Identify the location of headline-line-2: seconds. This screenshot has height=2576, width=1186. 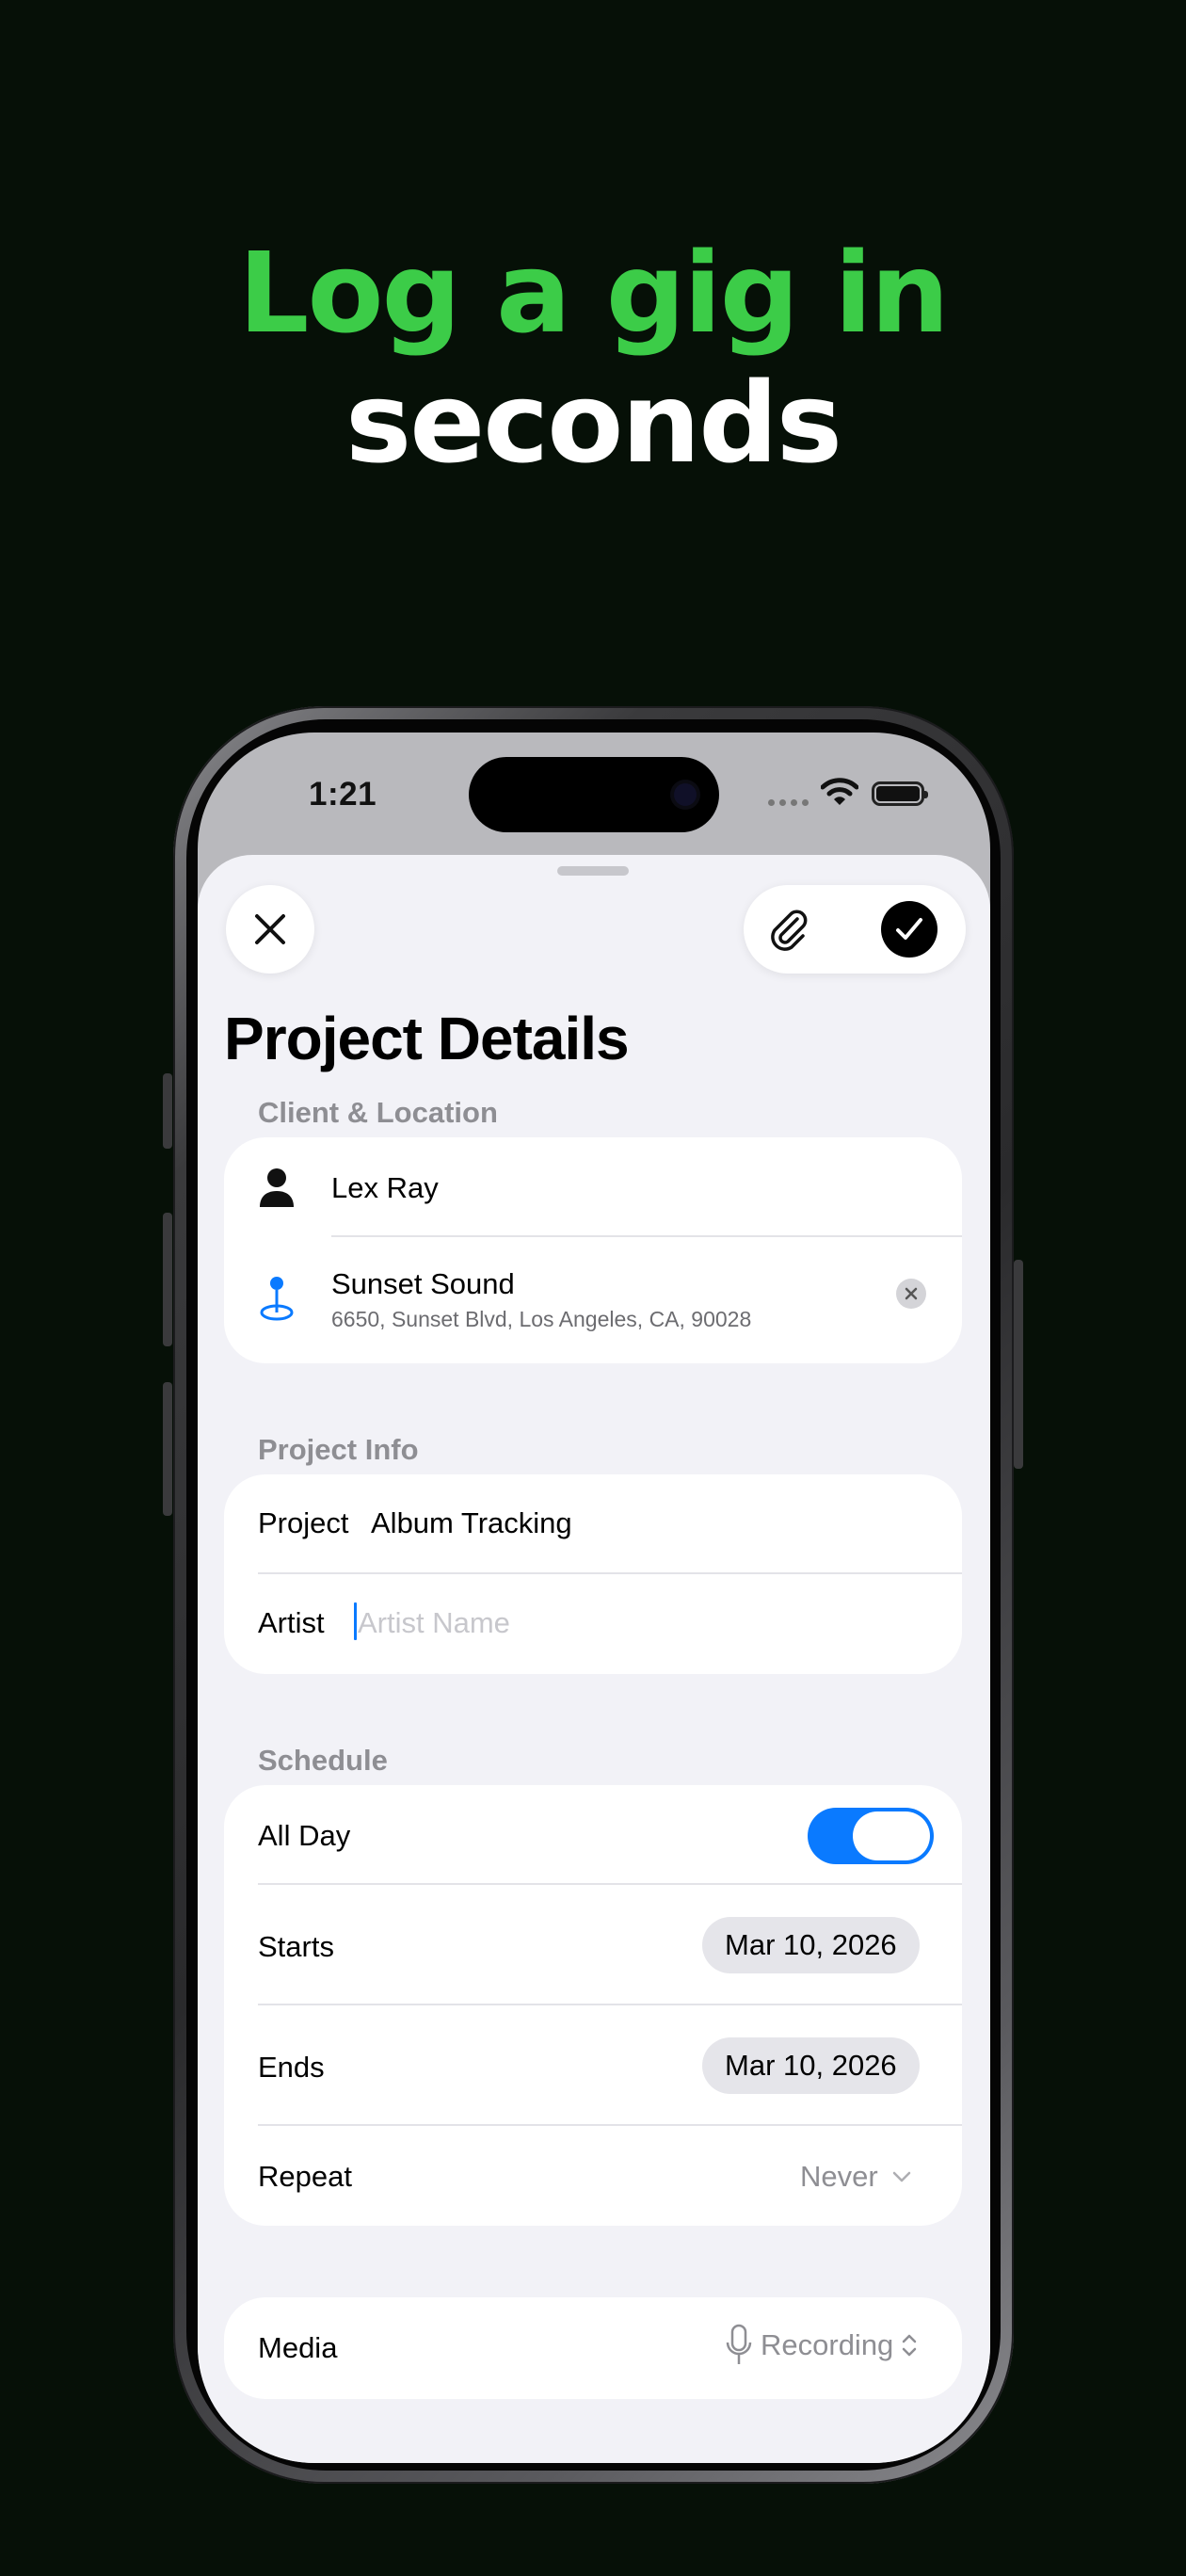
(593, 423).